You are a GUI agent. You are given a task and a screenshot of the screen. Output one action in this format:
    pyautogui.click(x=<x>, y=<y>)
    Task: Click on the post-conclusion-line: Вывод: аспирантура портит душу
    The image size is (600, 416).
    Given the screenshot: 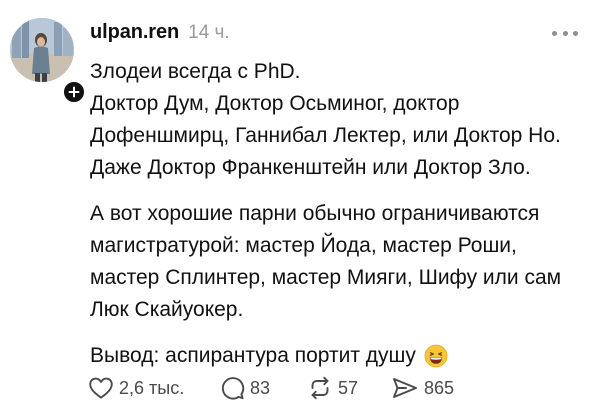 What is the action you would take?
    pyautogui.click(x=340, y=356)
    